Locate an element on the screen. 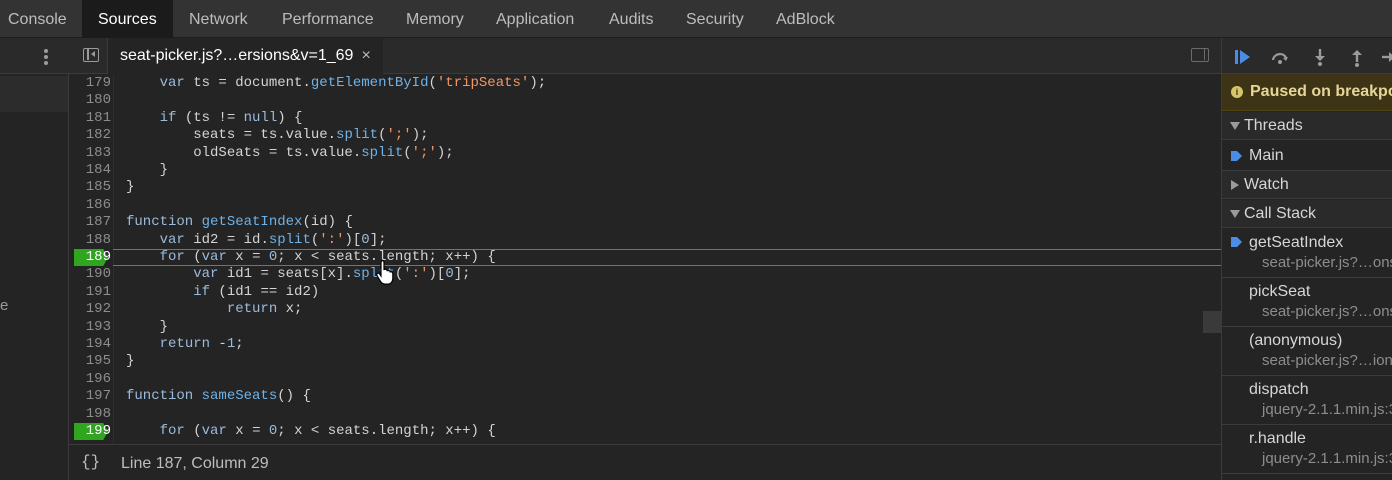 Image resolution: width=1392 pixels, height=480 pixels. kebab-menu-icon is located at coordinates (46, 57).